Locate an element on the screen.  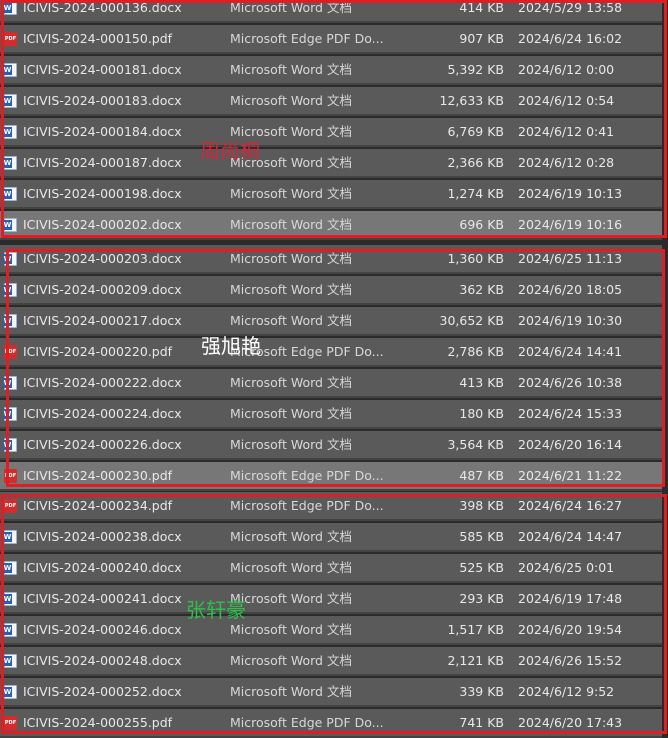
file-size: 2,121 KB is located at coordinates (475, 660).